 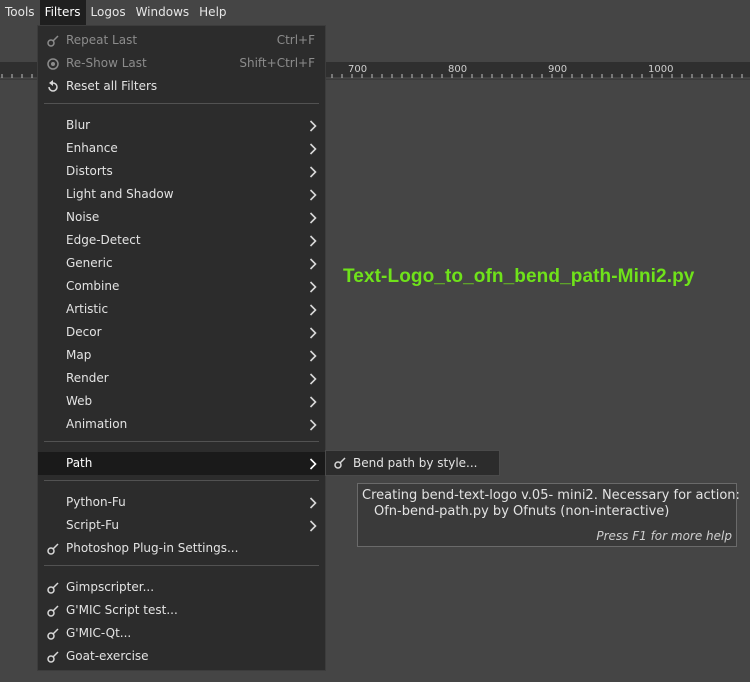 What do you see at coordinates (181, 463) in the screenshot?
I see `menu-item-path: Path` at bounding box center [181, 463].